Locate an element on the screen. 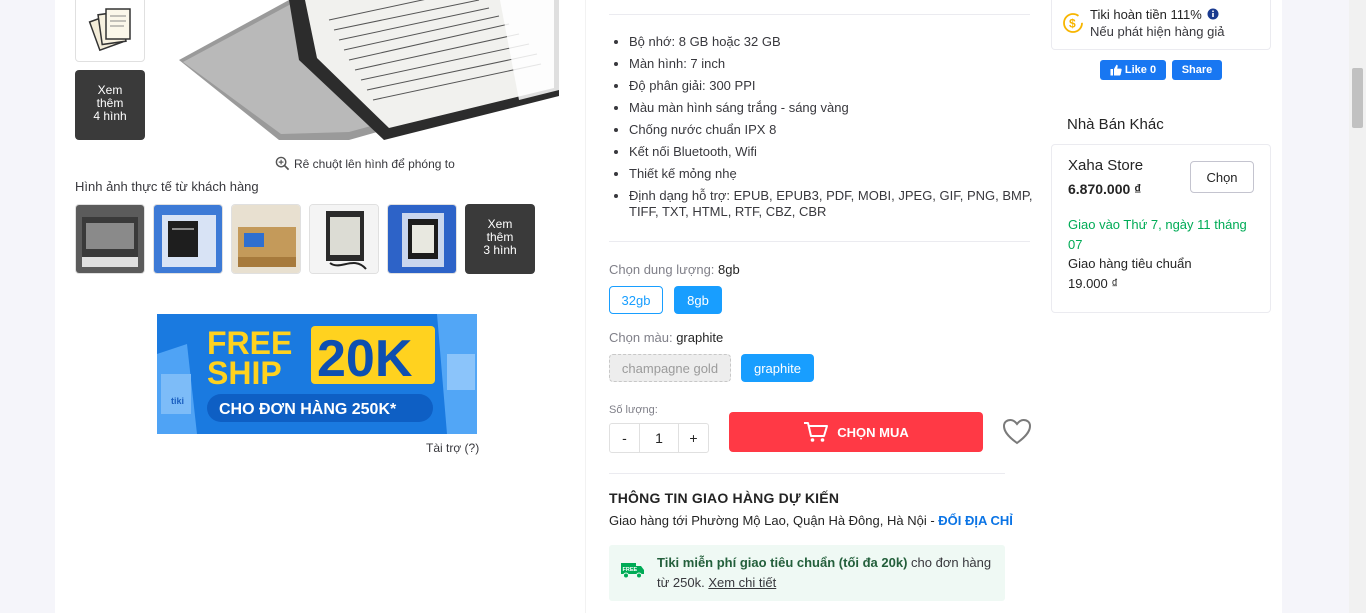  more-customer-photos-button: Xem thêm 3 hình is located at coordinates (500, 239).